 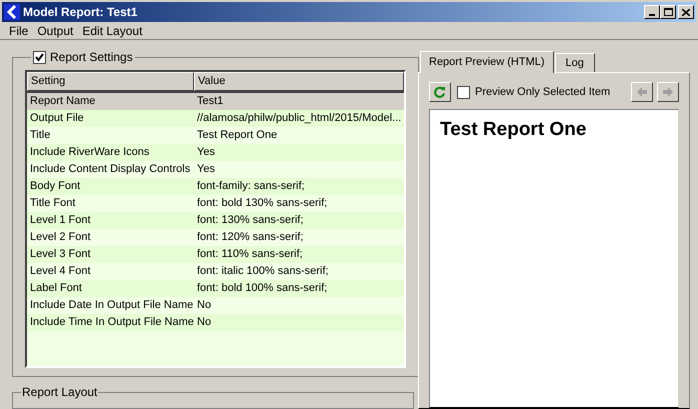 What do you see at coordinates (60, 238) in the screenshot?
I see `table-cell-text: Level 2 Font` at bounding box center [60, 238].